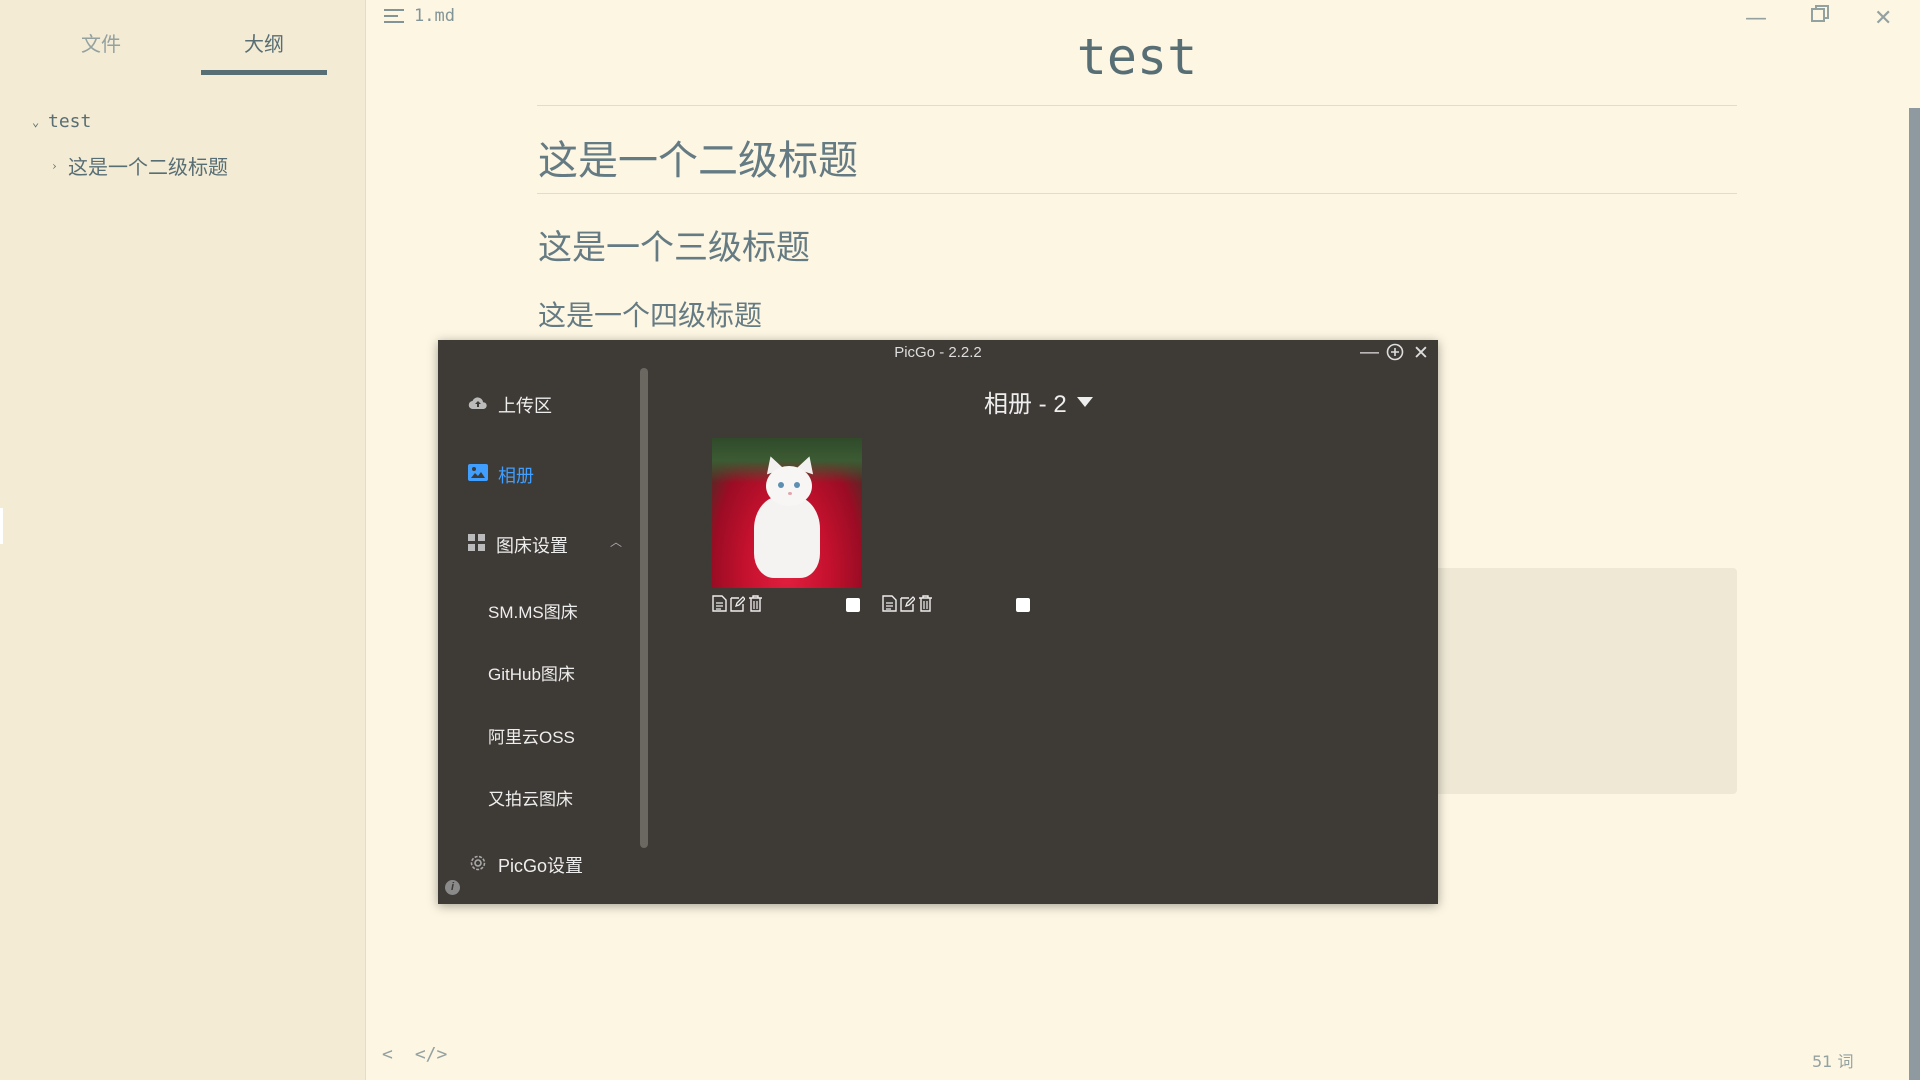 The width and height of the screenshot is (1920, 1080). Describe the element at coordinates (1084, 401) in the screenshot. I see `dropdown-arrow-icon` at that location.